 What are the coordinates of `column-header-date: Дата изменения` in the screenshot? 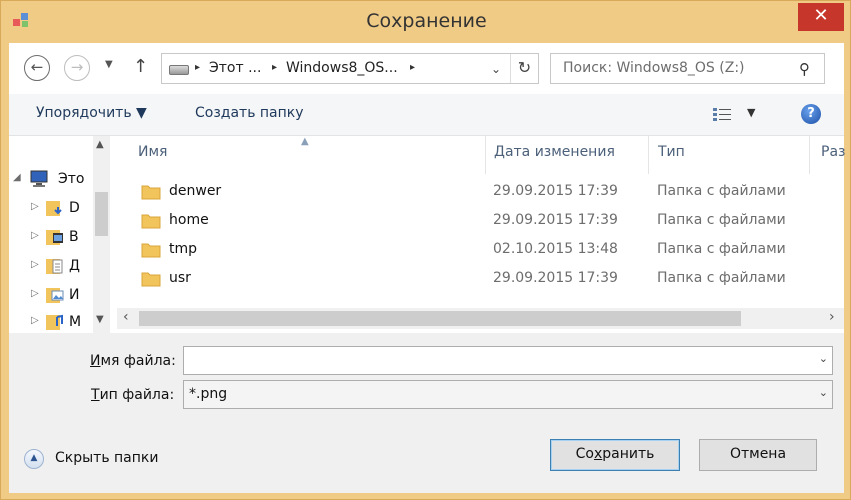 It's located at (554, 152).